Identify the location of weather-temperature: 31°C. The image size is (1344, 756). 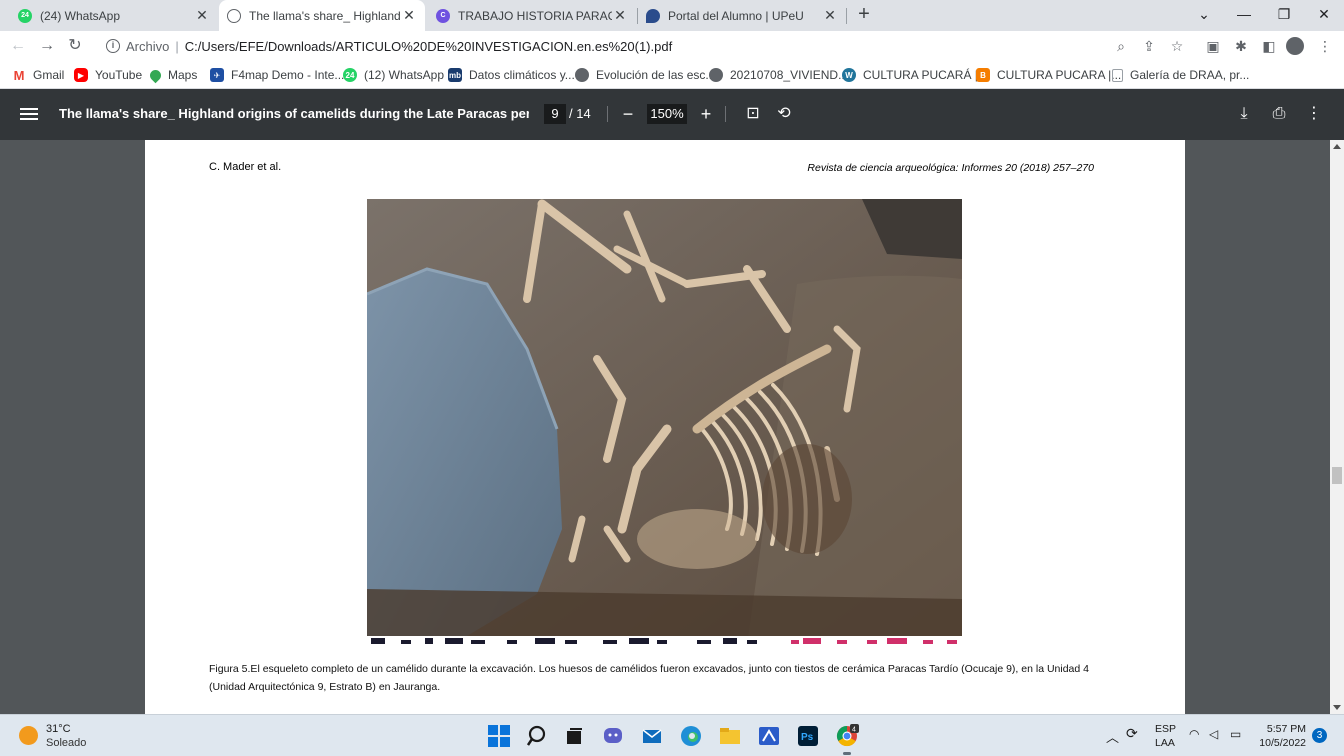
(58, 729).